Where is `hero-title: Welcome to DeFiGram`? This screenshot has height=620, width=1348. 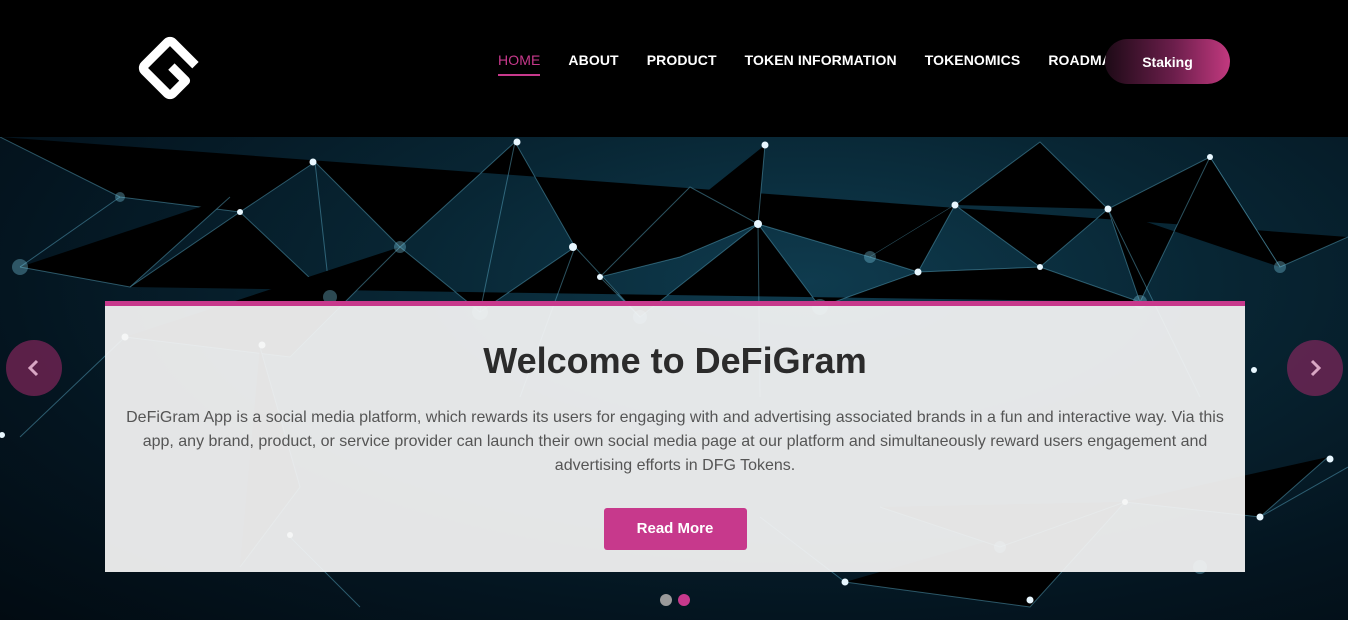 hero-title: Welcome to DeFiGram is located at coordinates (675, 360).